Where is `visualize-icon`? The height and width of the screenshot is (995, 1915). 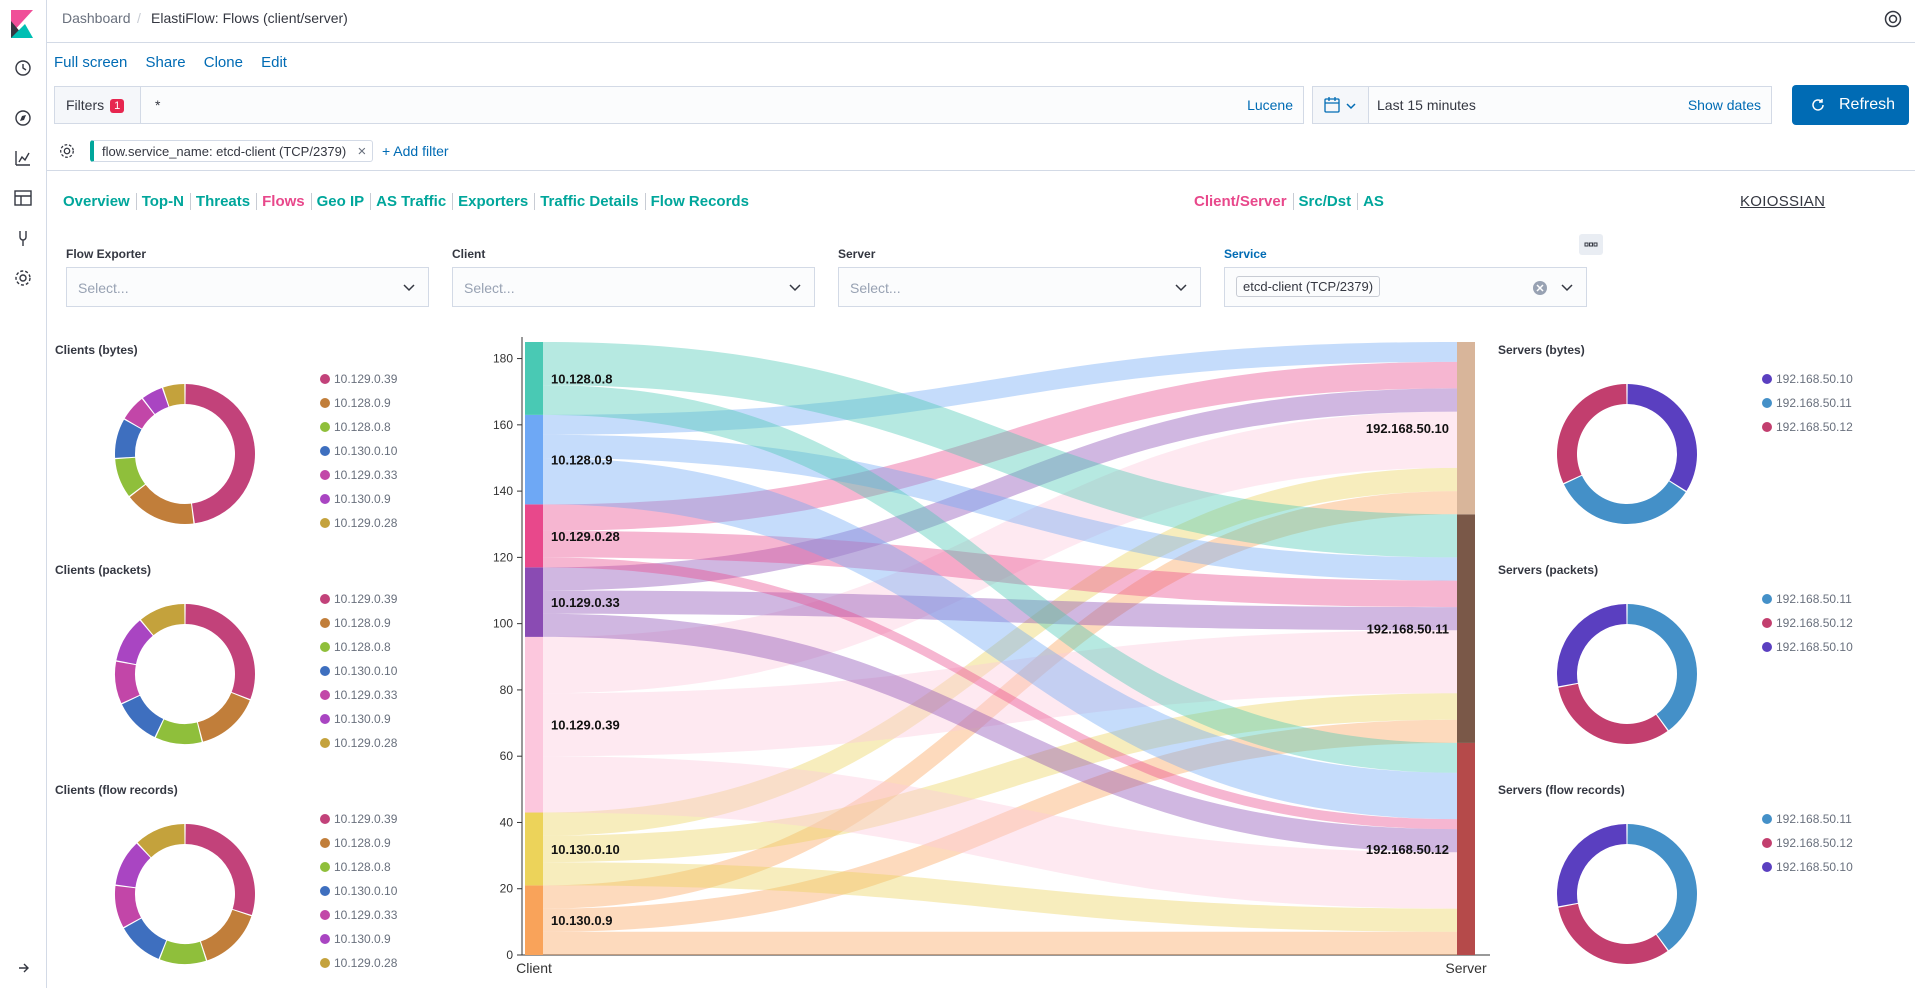 visualize-icon is located at coordinates (23, 158).